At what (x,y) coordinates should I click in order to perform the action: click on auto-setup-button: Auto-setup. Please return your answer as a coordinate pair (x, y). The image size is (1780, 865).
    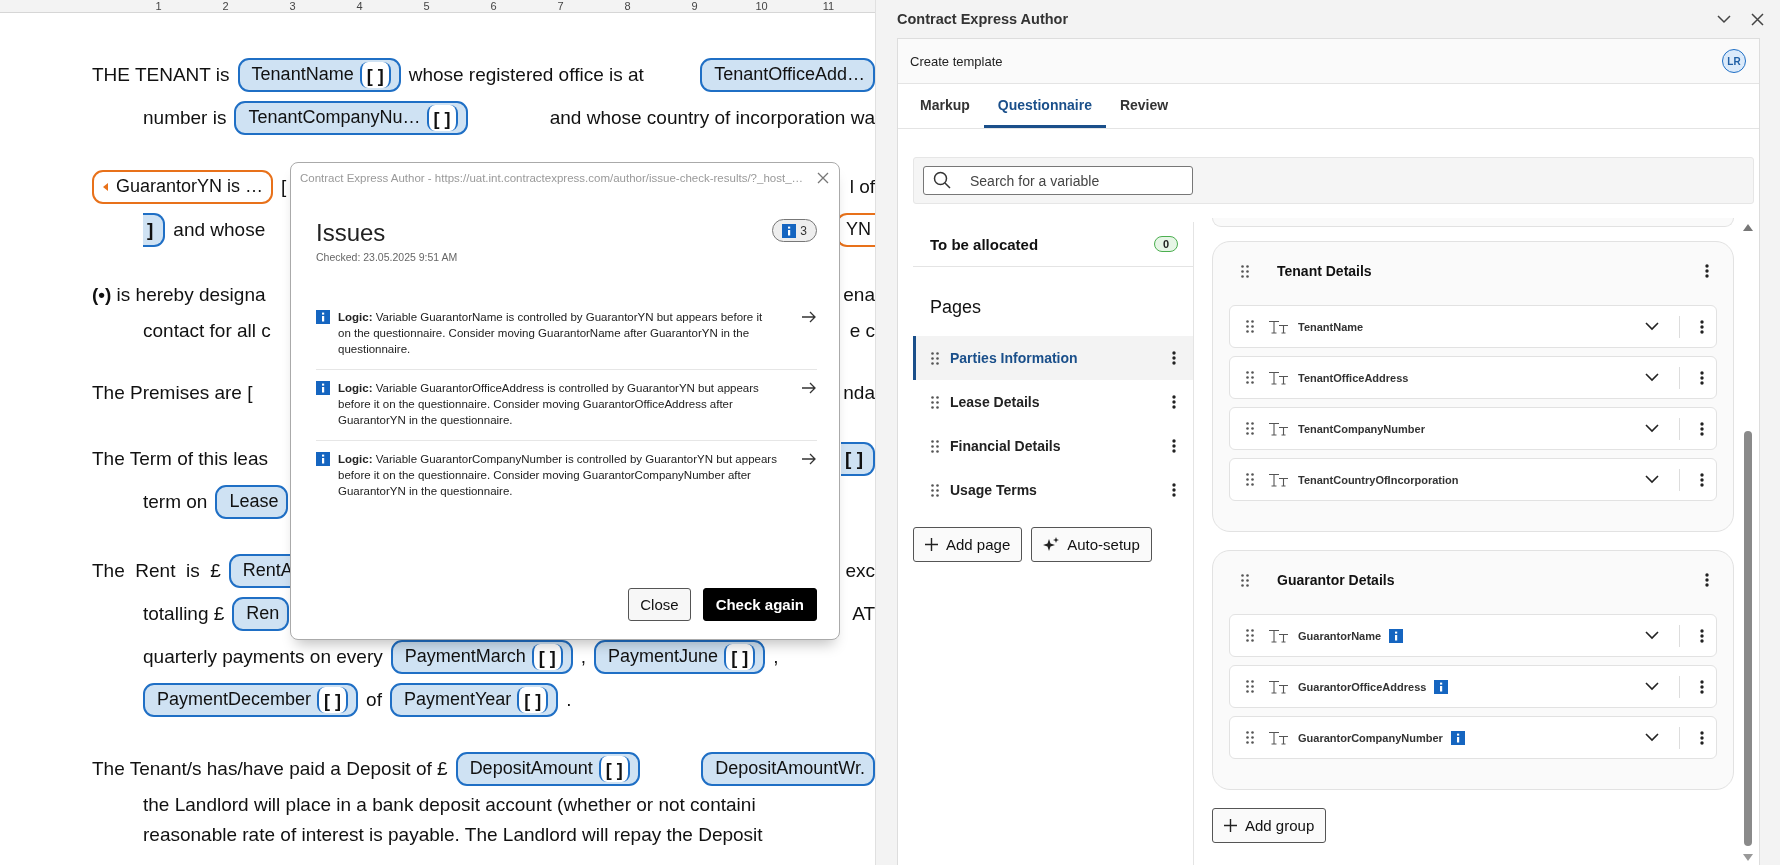
    Looking at the image, I should click on (1091, 544).